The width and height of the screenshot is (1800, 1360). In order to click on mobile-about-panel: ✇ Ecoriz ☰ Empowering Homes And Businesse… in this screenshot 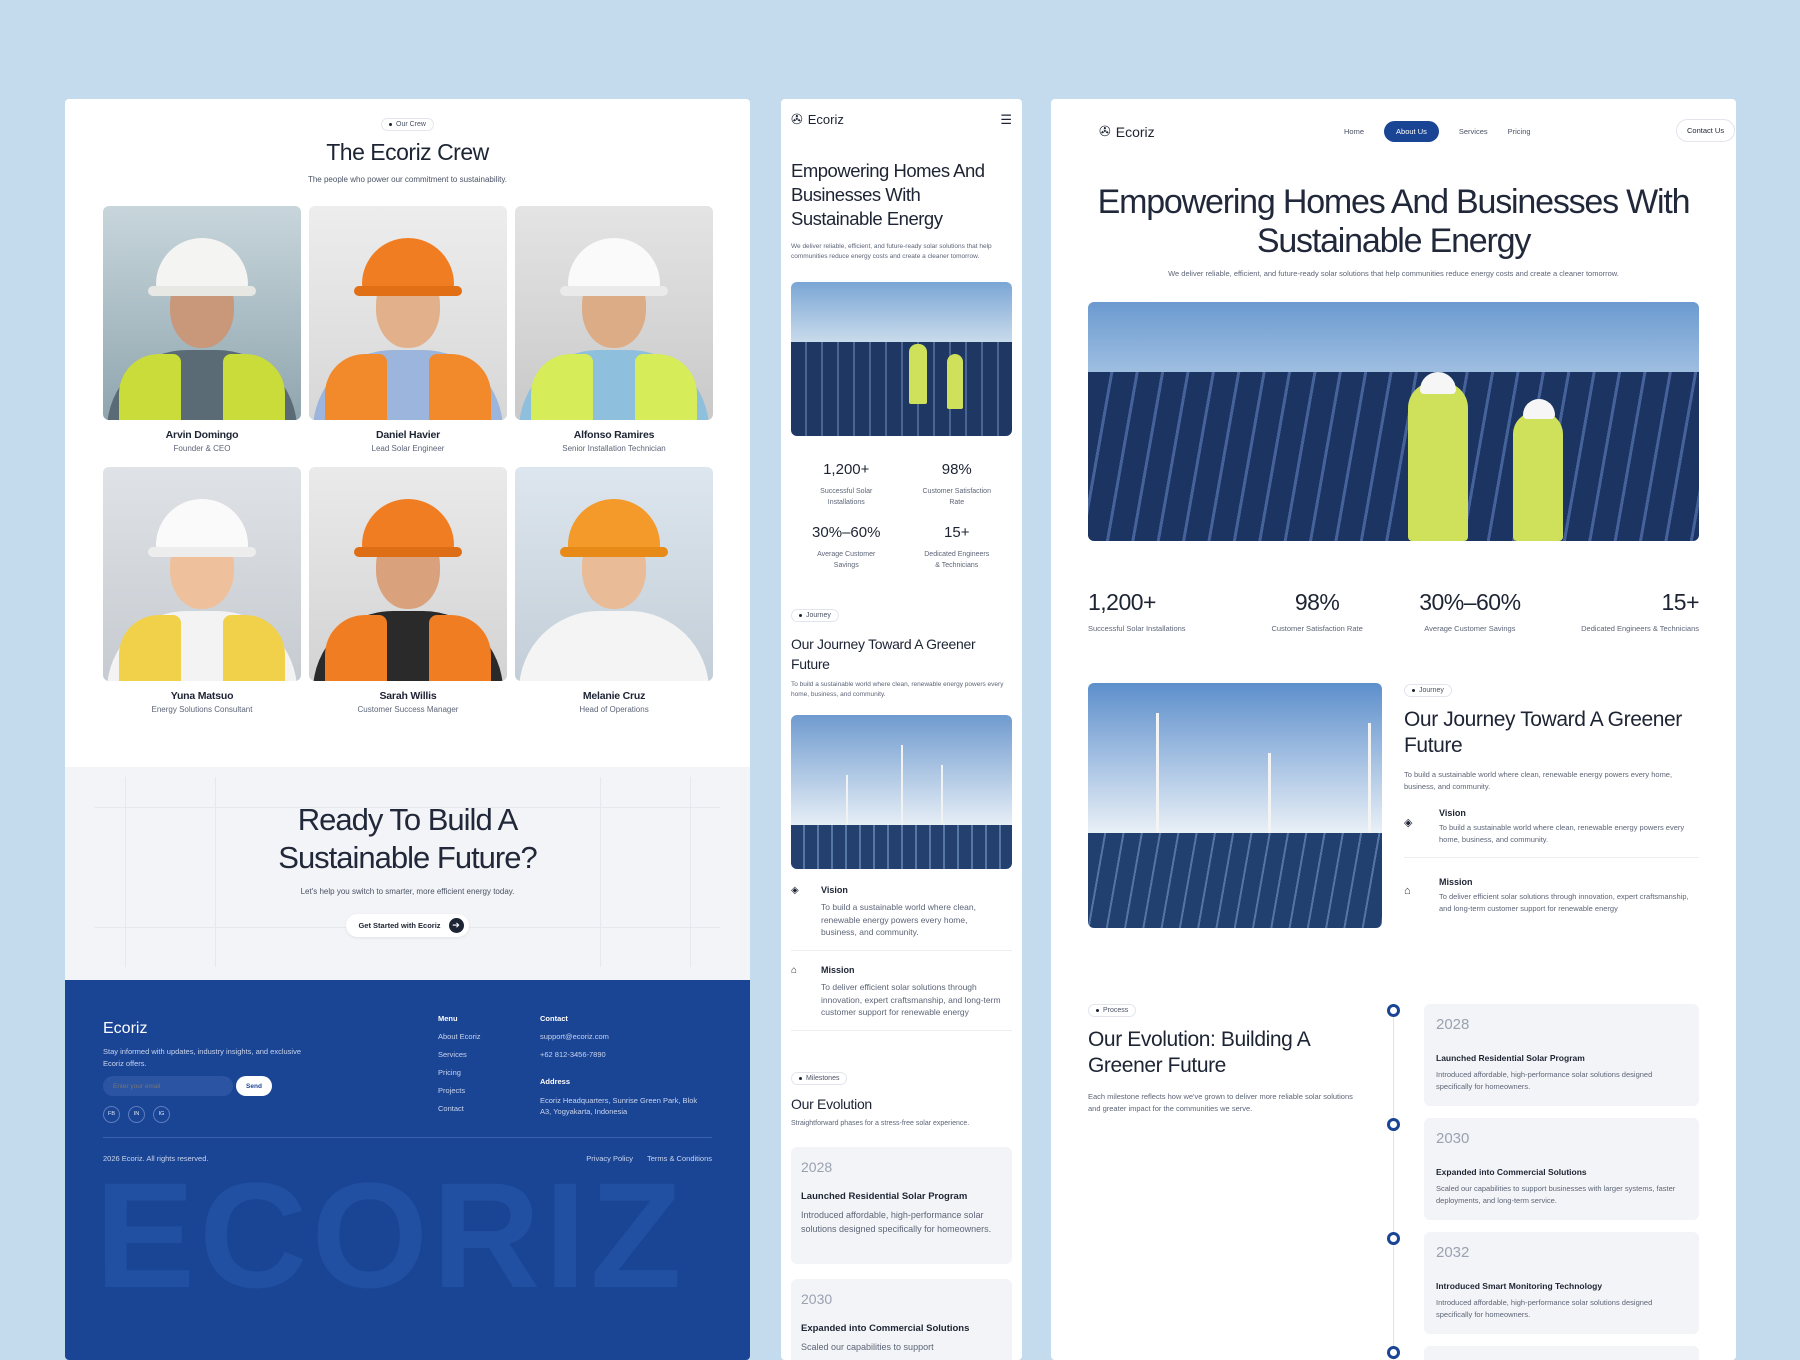, I will do `click(901, 729)`.